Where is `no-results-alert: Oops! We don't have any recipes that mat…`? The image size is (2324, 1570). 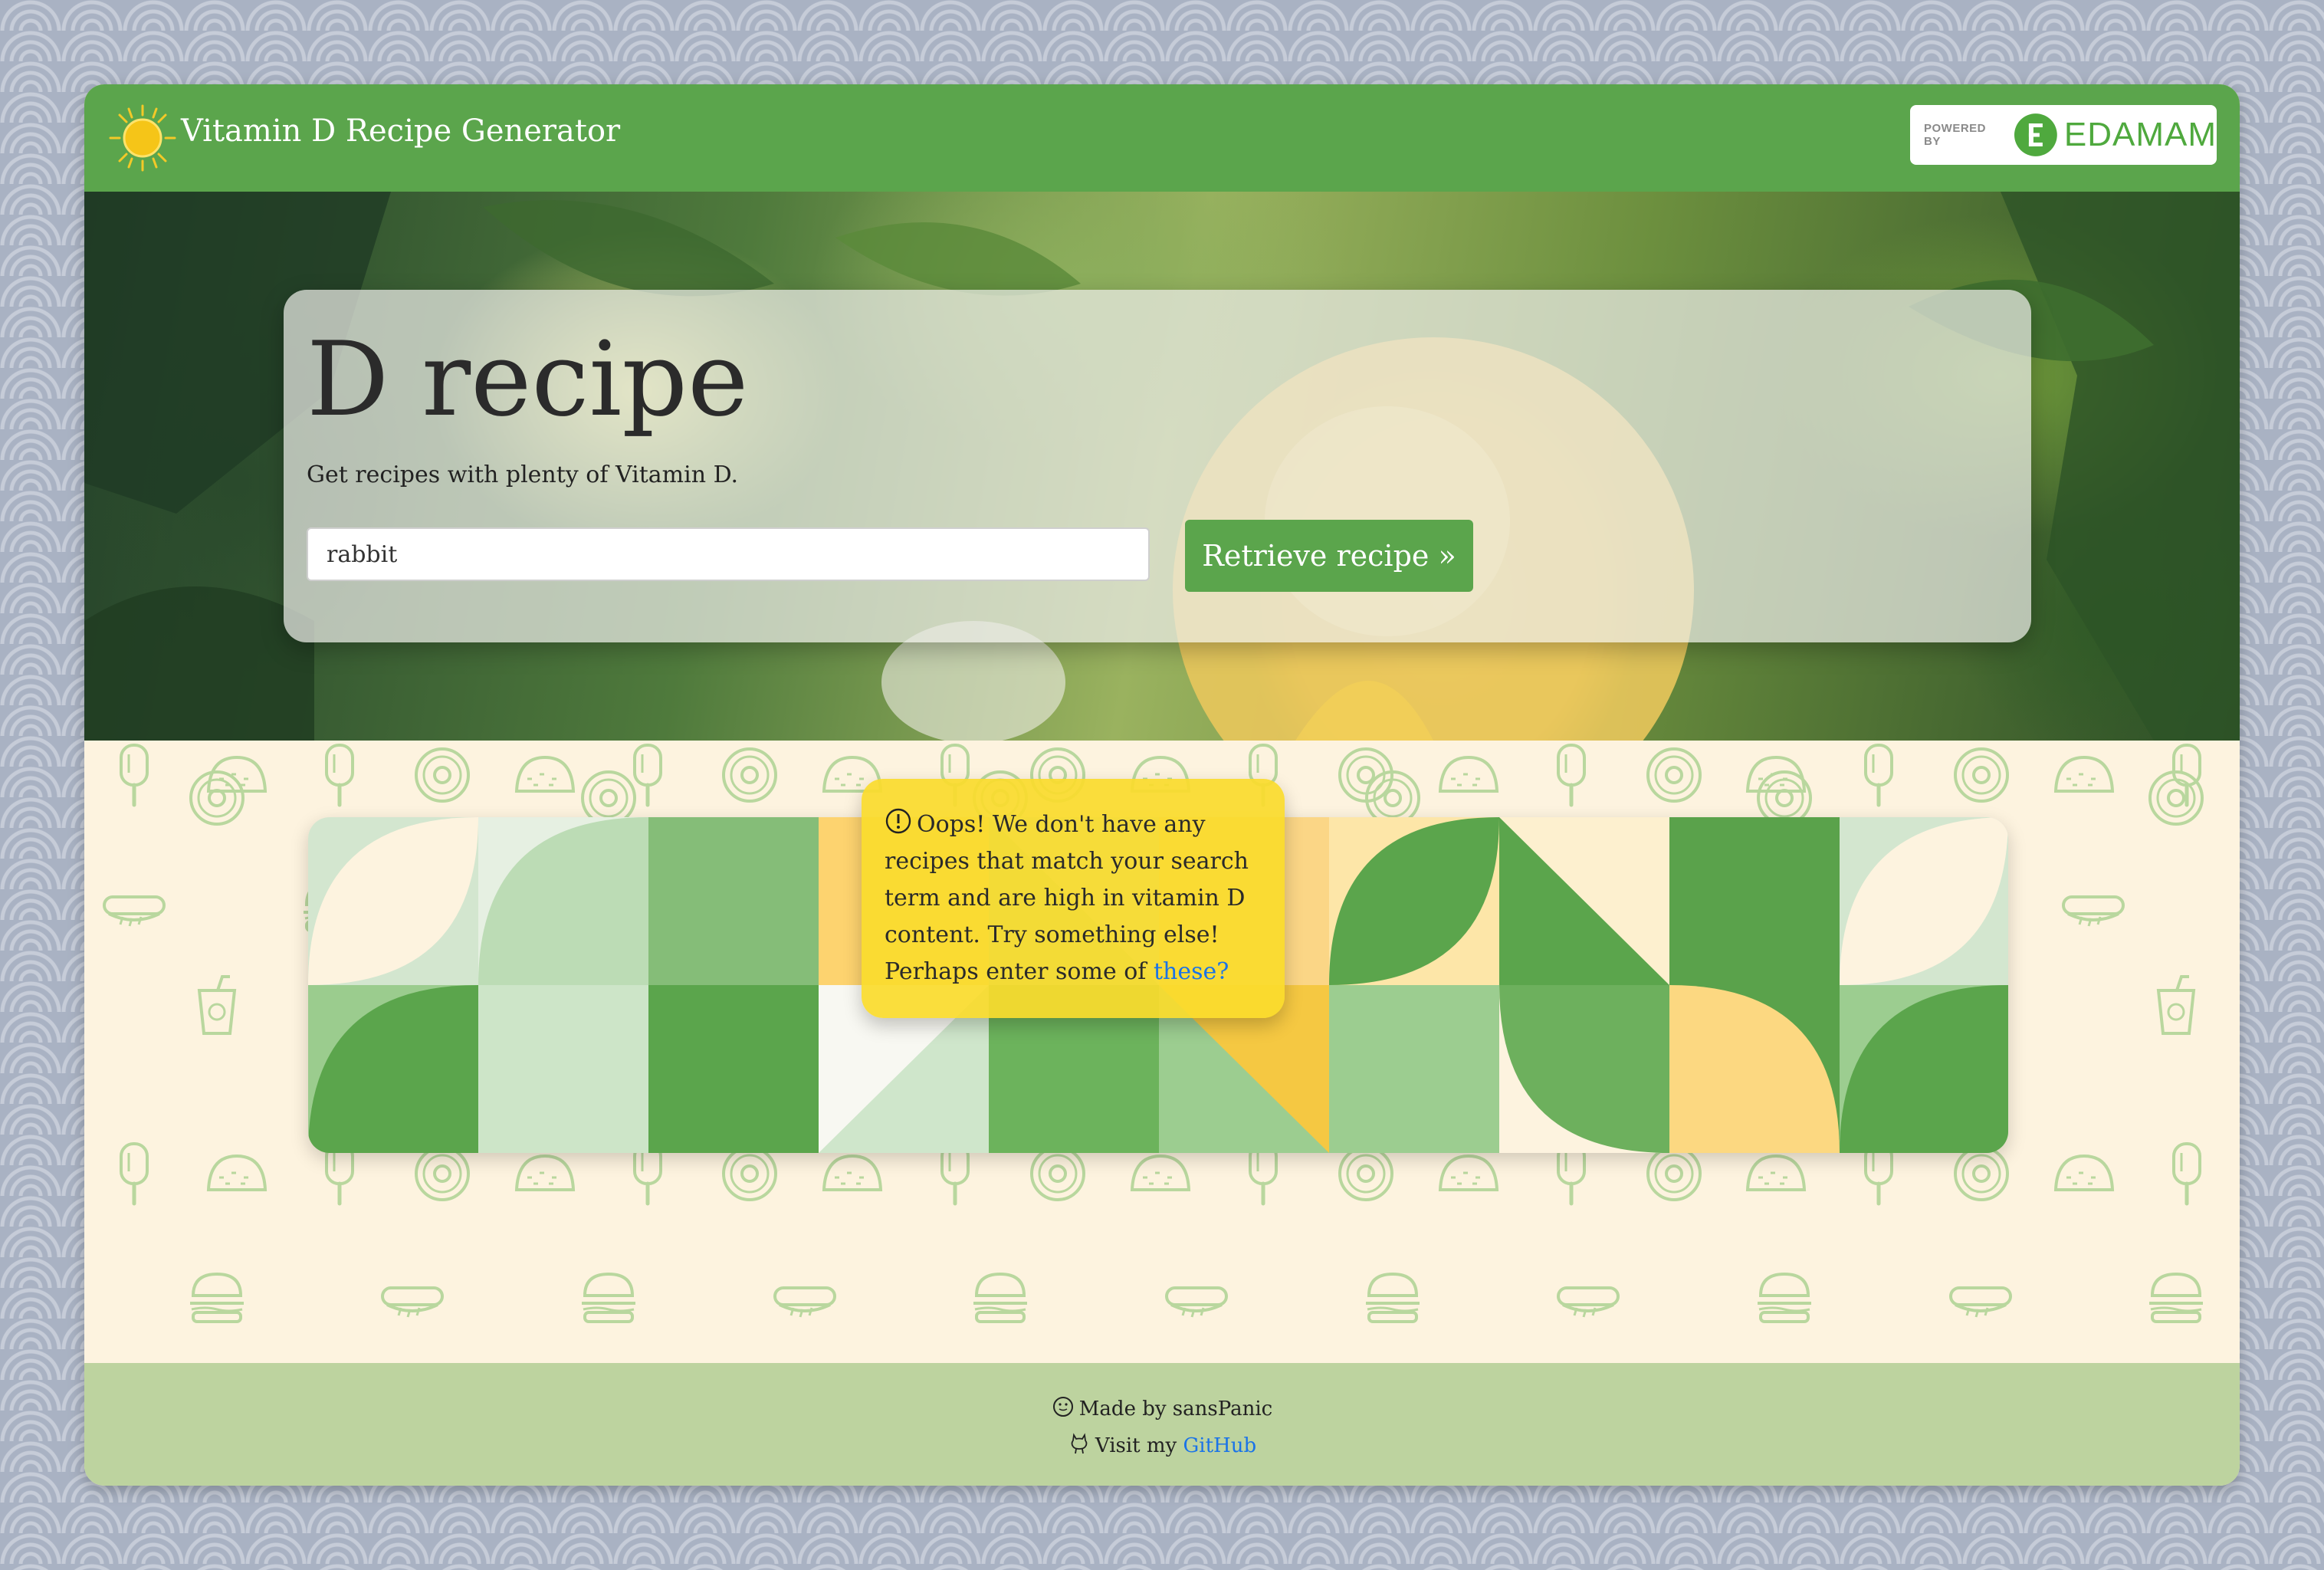
no-results-alert: Oops! We don't have any recipes that mat… is located at coordinates (1073, 898).